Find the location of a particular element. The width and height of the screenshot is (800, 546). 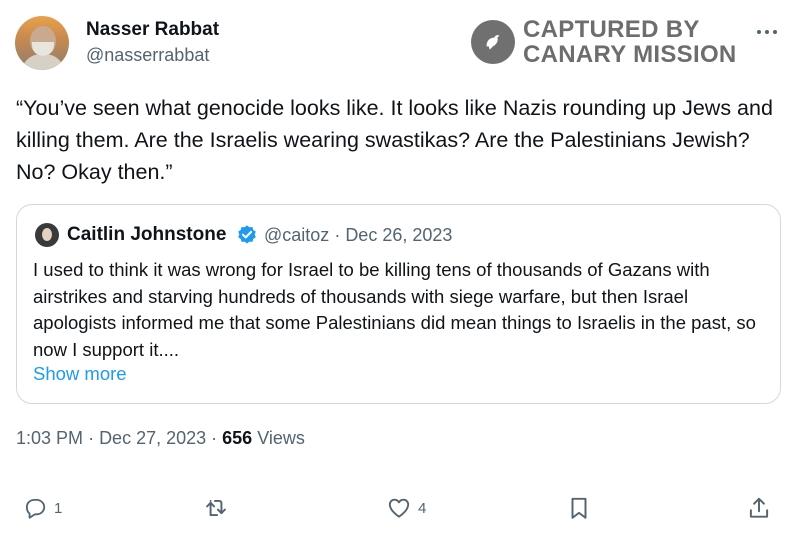

share-icon is located at coordinates (759, 507).